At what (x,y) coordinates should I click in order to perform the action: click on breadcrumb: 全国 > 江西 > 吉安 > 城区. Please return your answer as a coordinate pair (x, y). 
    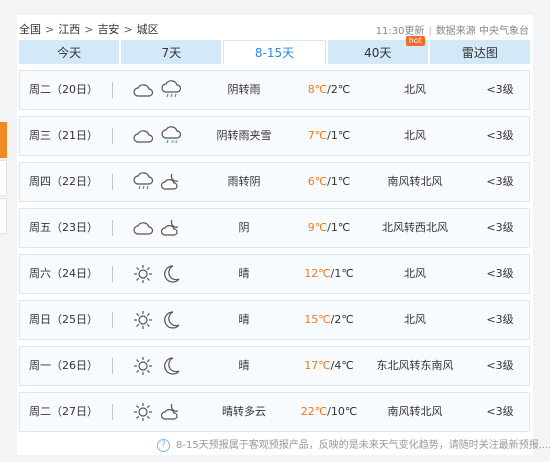
    Looking at the image, I should click on (89, 29).